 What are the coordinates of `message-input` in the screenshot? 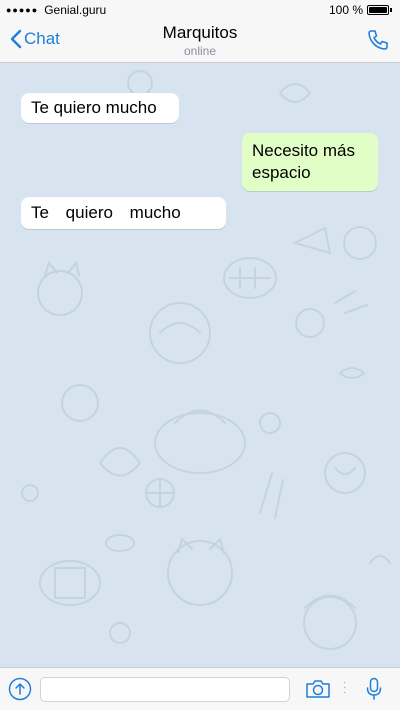 It's located at (165, 689).